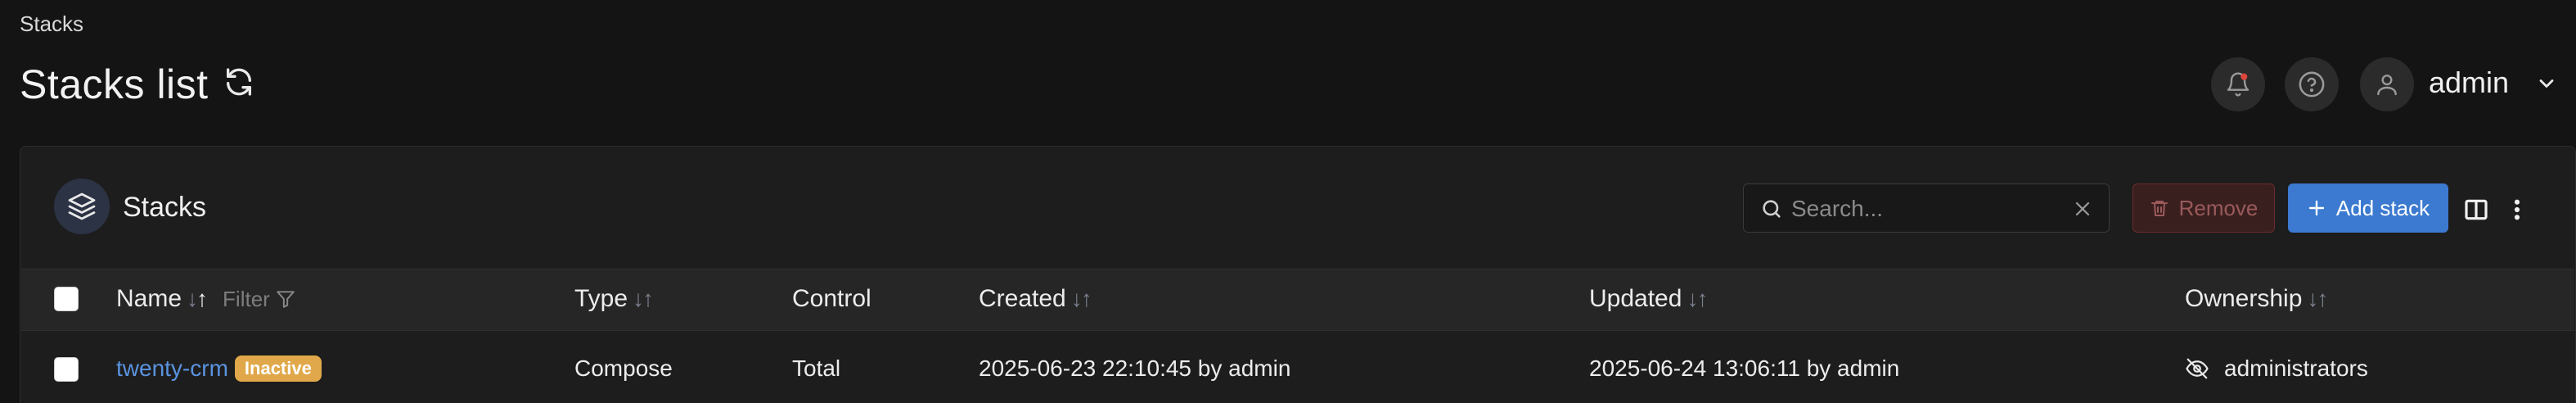 The height and width of the screenshot is (403, 2576). I want to click on updated-cell: 2025-06-24 13:06:11 by admin, so click(1745, 368).